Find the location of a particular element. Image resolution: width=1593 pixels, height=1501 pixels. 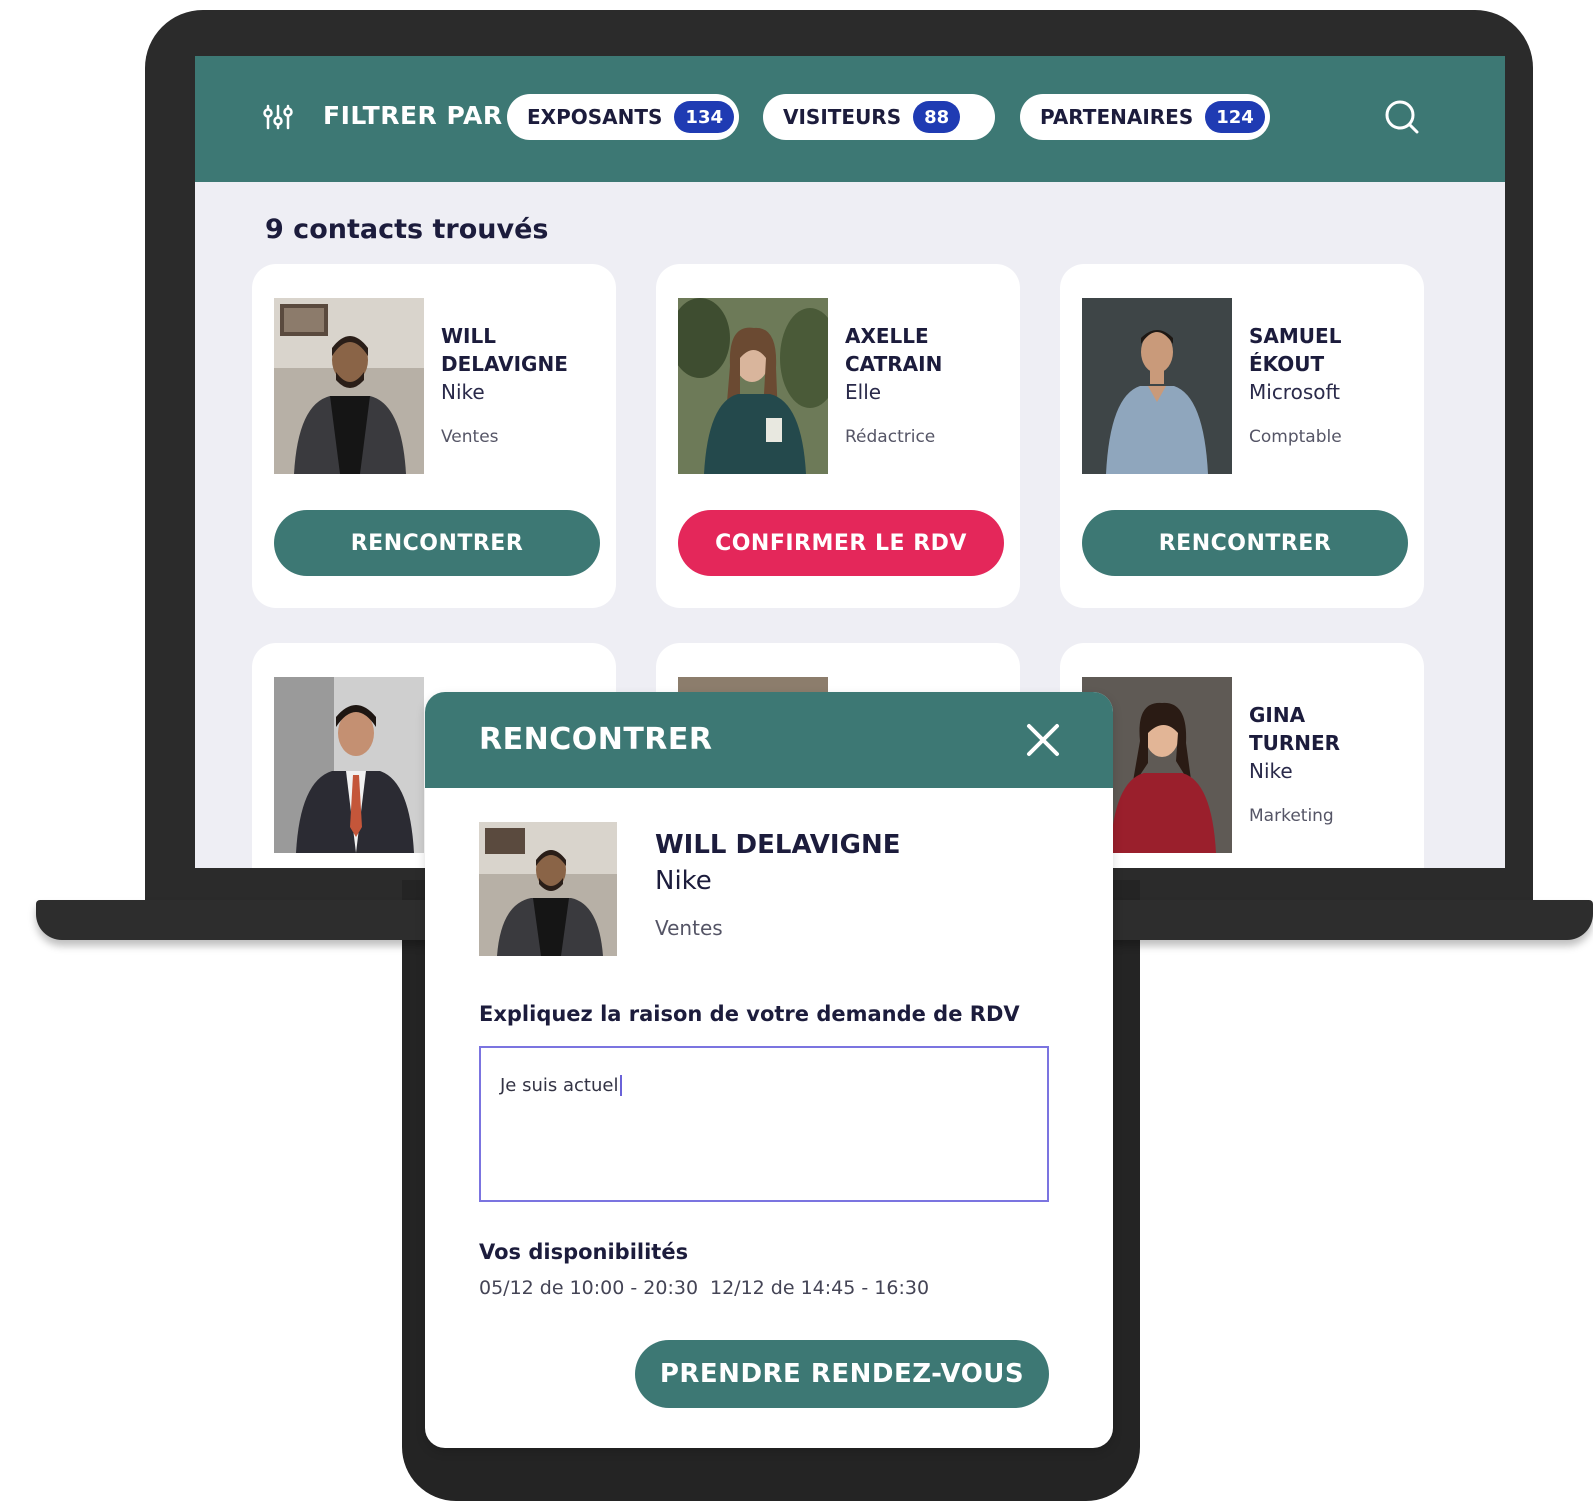

book-appointment-button: PRENDRE RENDEZ-VOUS is located at coordinates (842, 1374).